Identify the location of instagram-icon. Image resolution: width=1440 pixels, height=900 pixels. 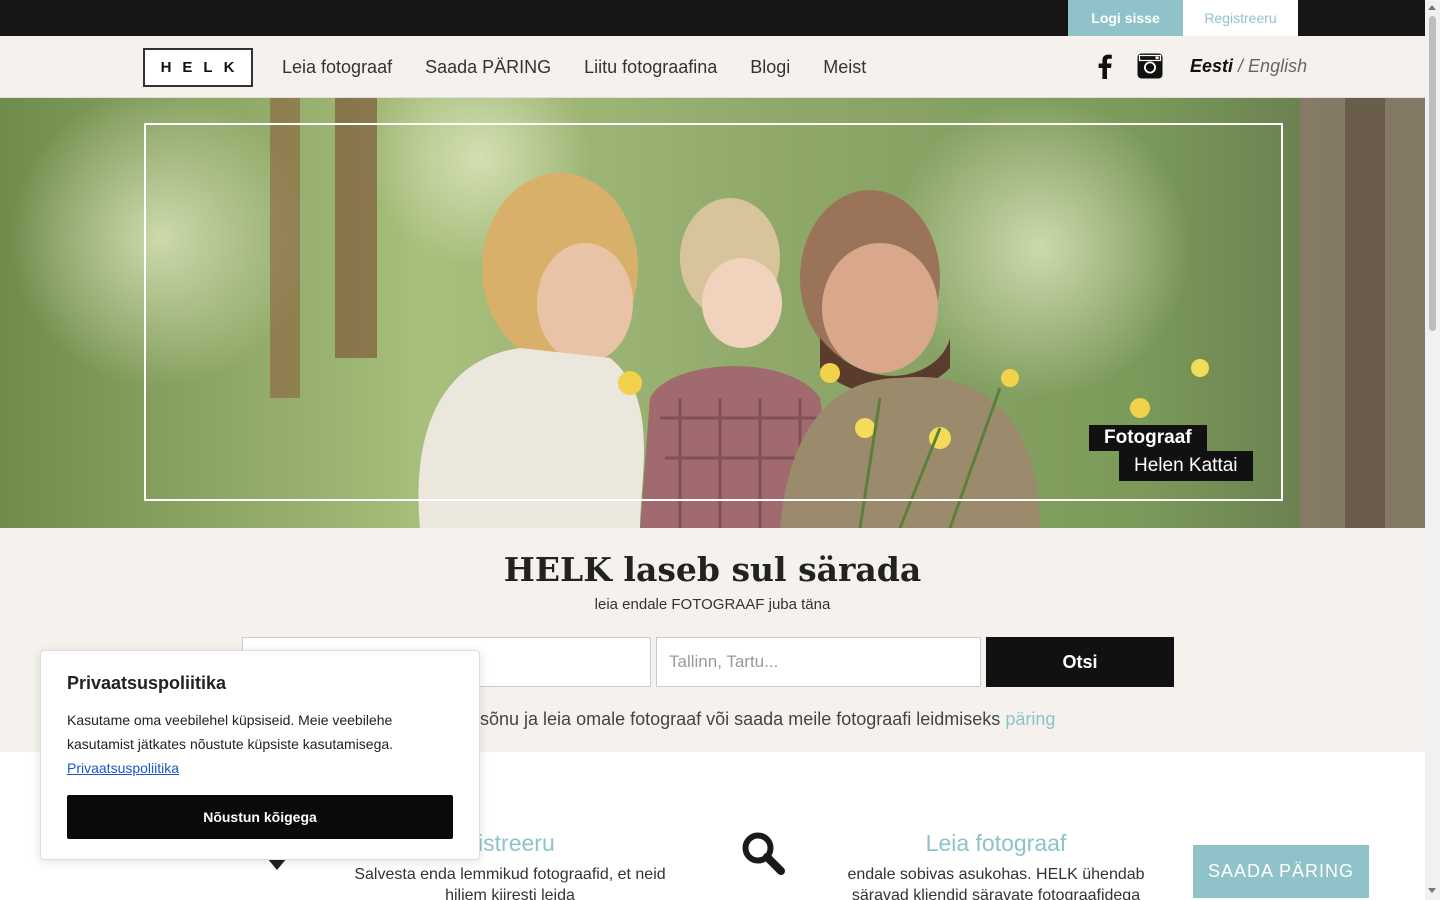
(1150, 66).